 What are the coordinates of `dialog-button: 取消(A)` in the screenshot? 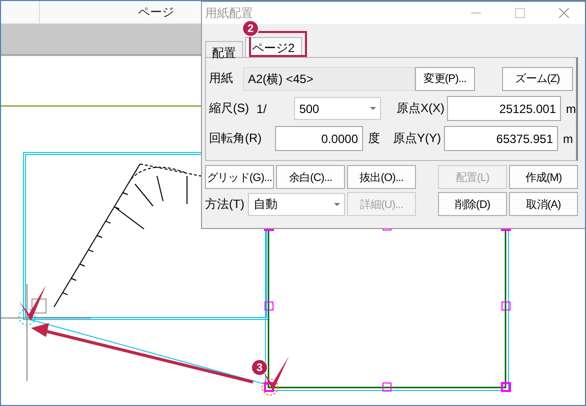 It's located at (543, 204).